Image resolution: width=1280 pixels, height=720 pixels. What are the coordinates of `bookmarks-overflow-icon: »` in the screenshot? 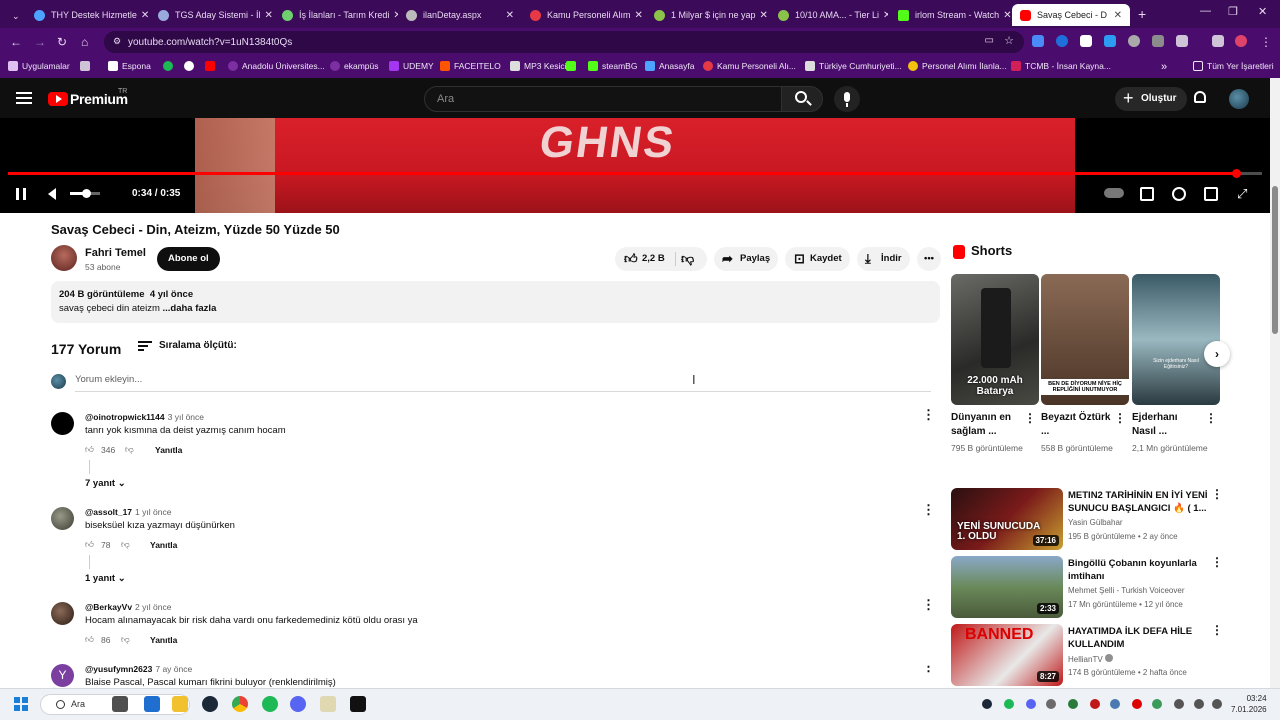 It's located at (1164, 67).